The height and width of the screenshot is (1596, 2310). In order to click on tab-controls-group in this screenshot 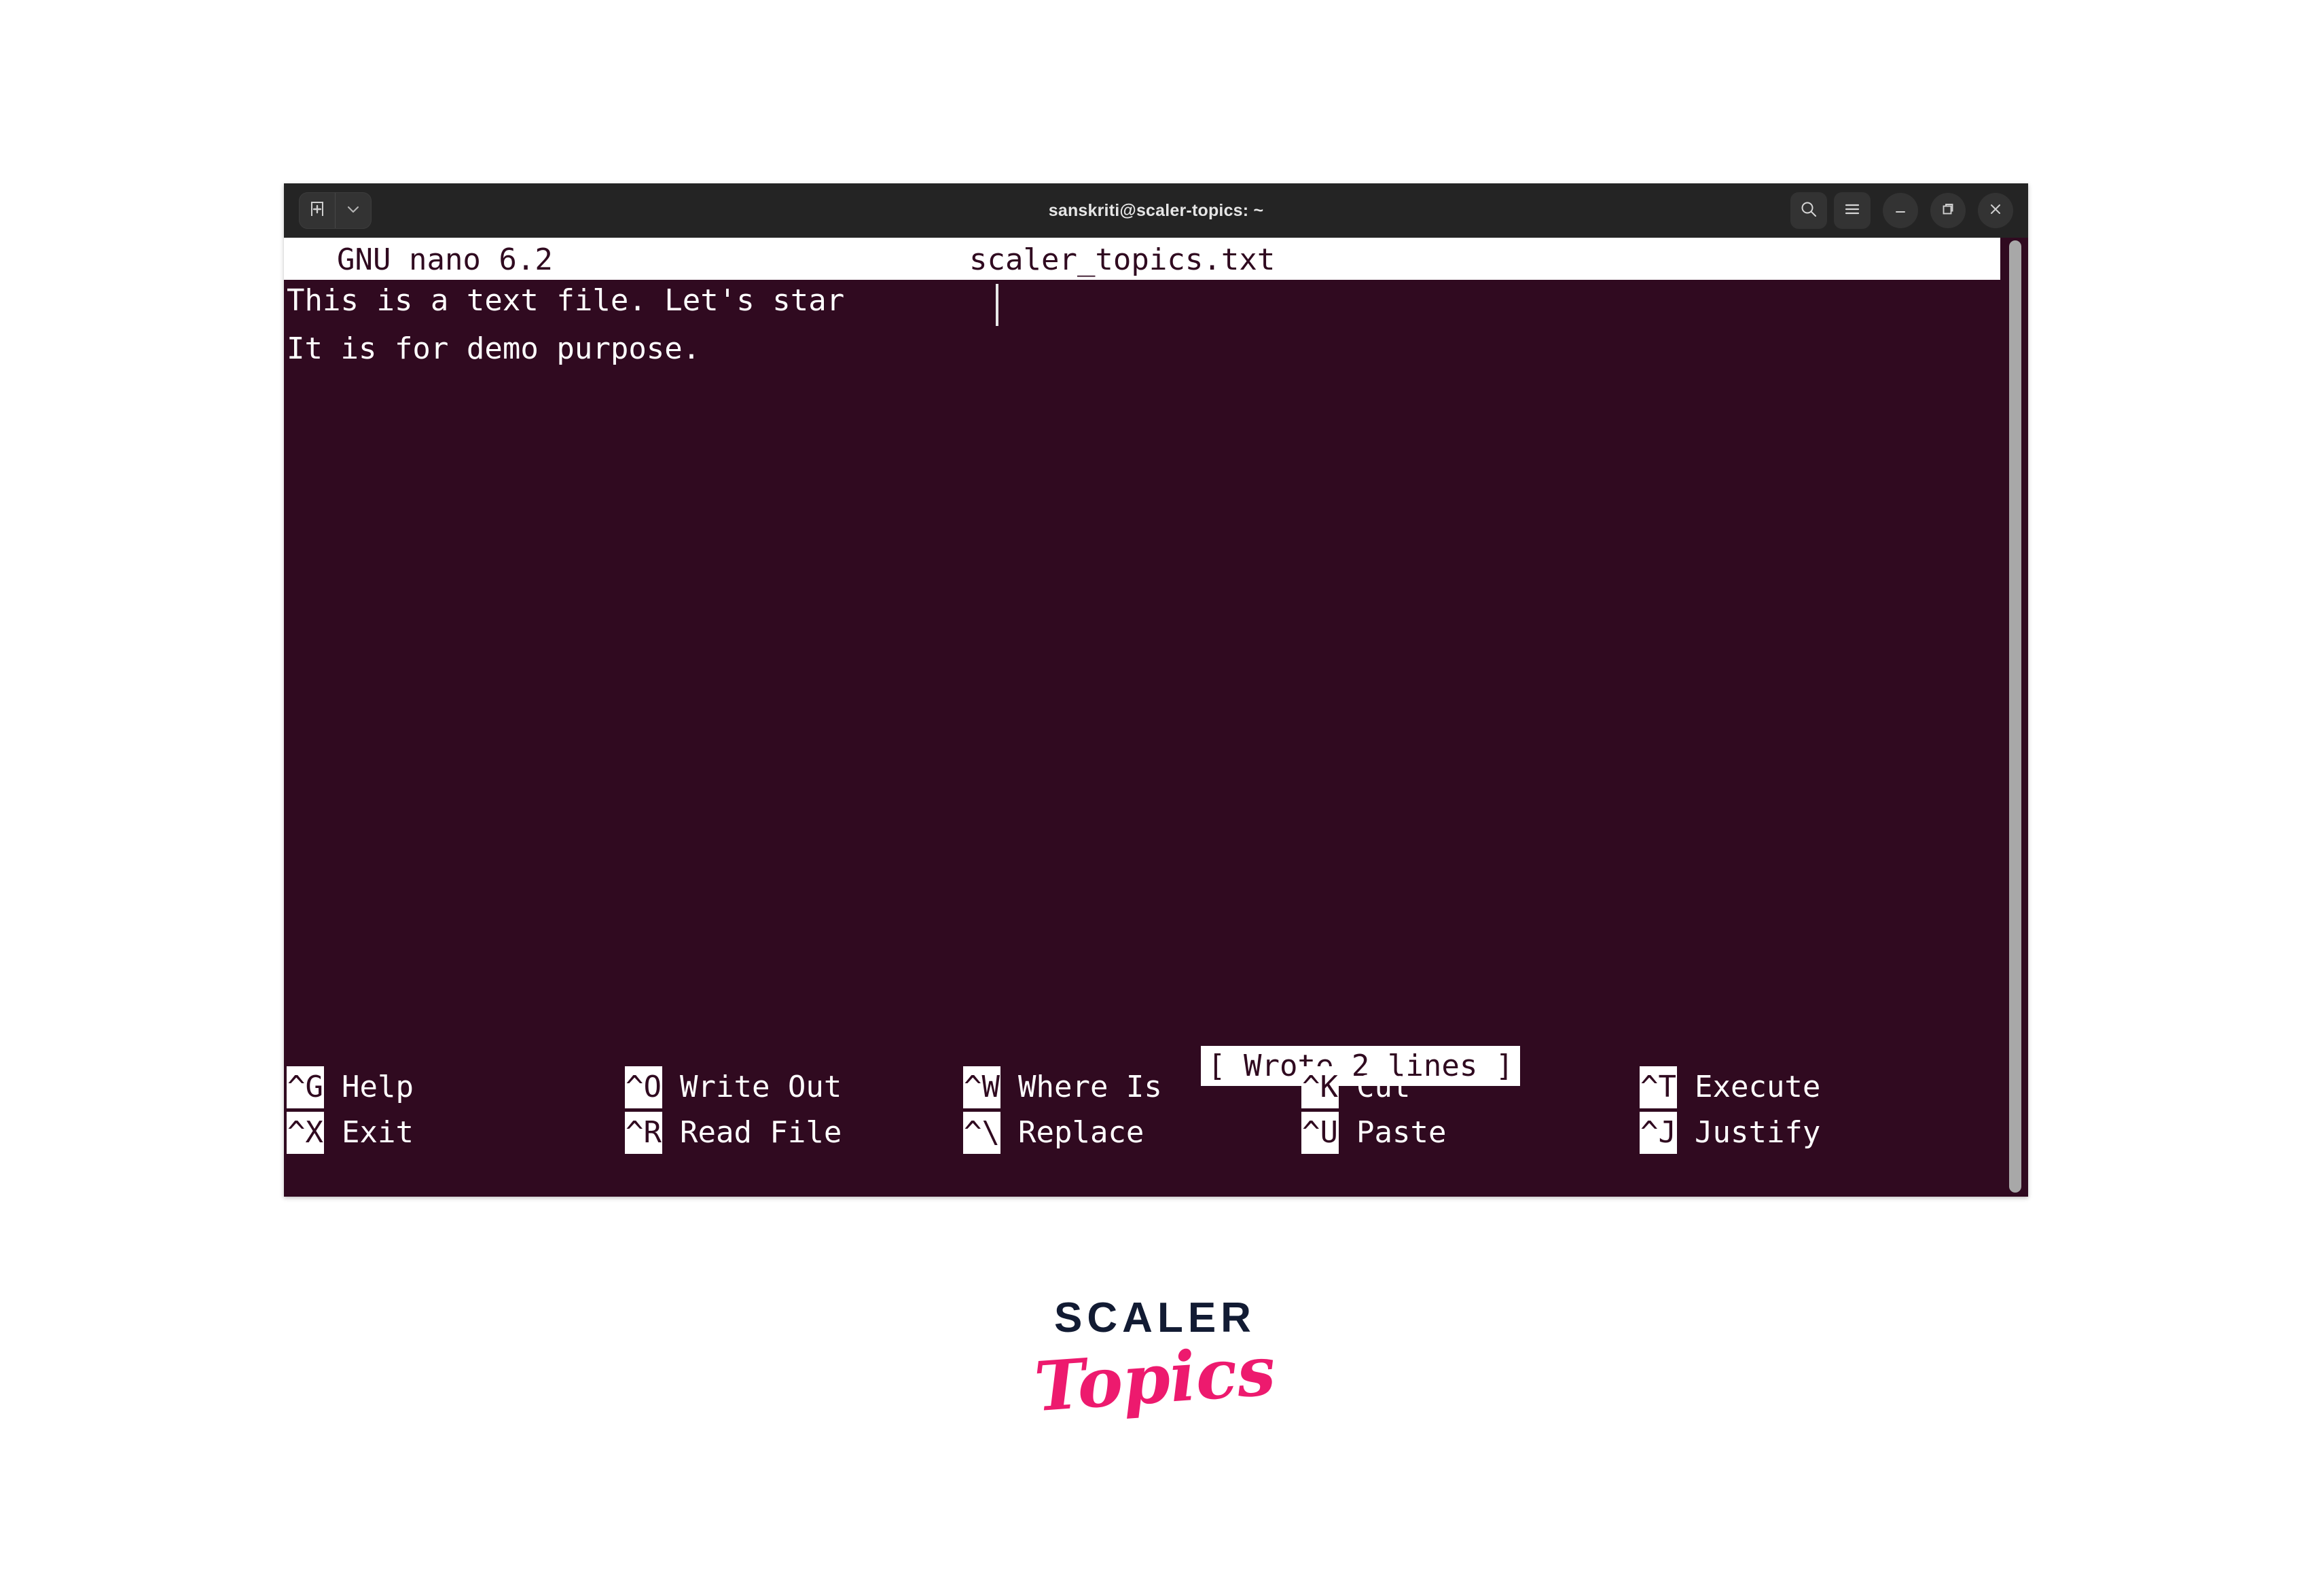, I will do `click(335, 210)`.